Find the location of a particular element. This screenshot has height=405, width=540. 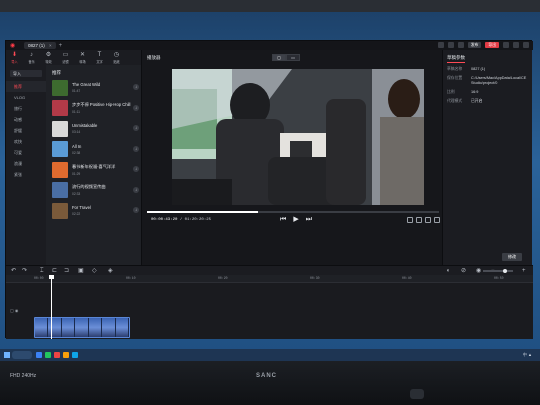

text-icon: T is located at coordinates (99, 54).